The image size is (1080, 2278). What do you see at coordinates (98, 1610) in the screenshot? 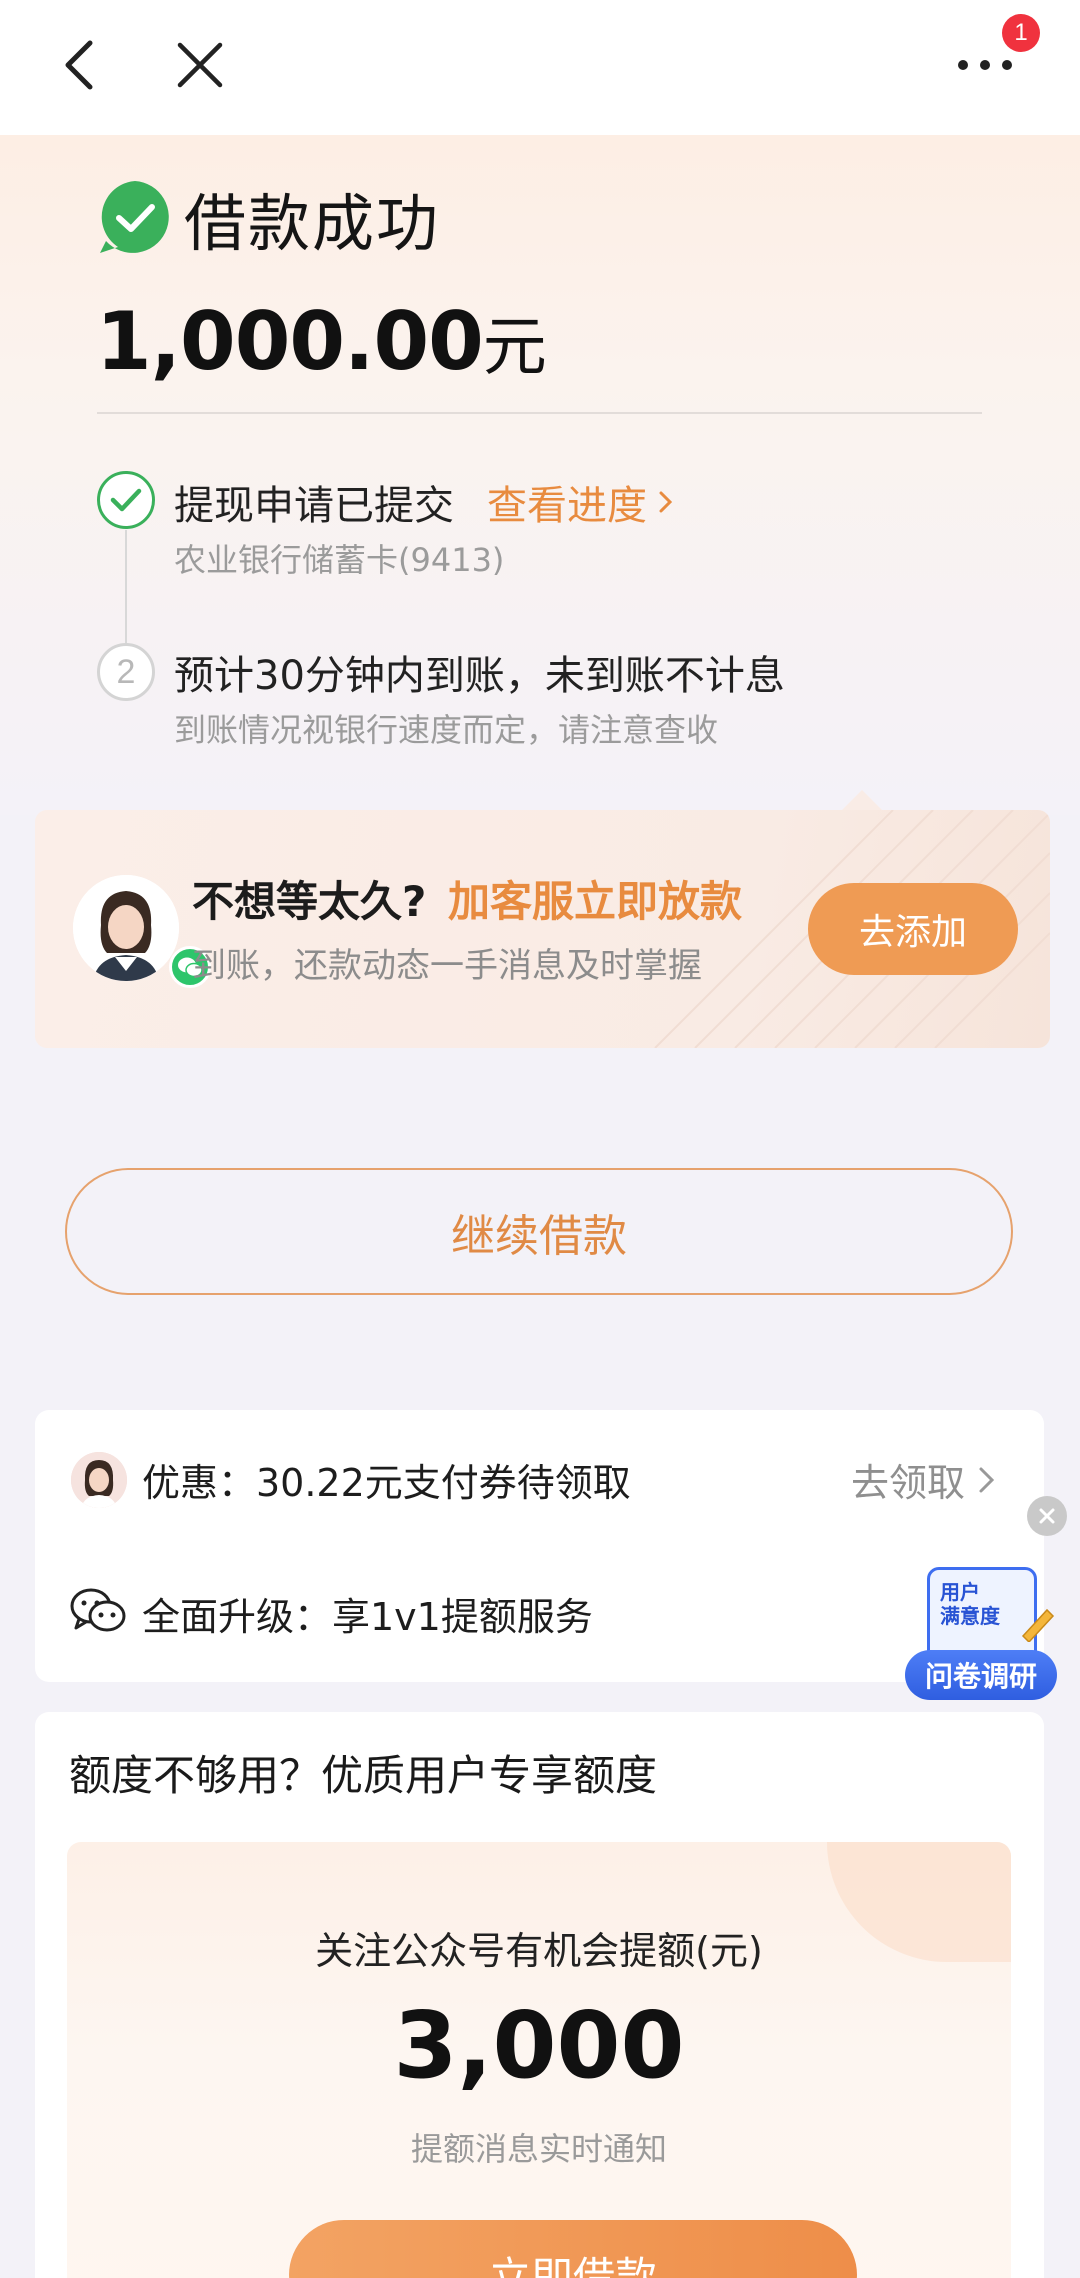
I see `wechat-icon` at bounding box center [98, 1610].